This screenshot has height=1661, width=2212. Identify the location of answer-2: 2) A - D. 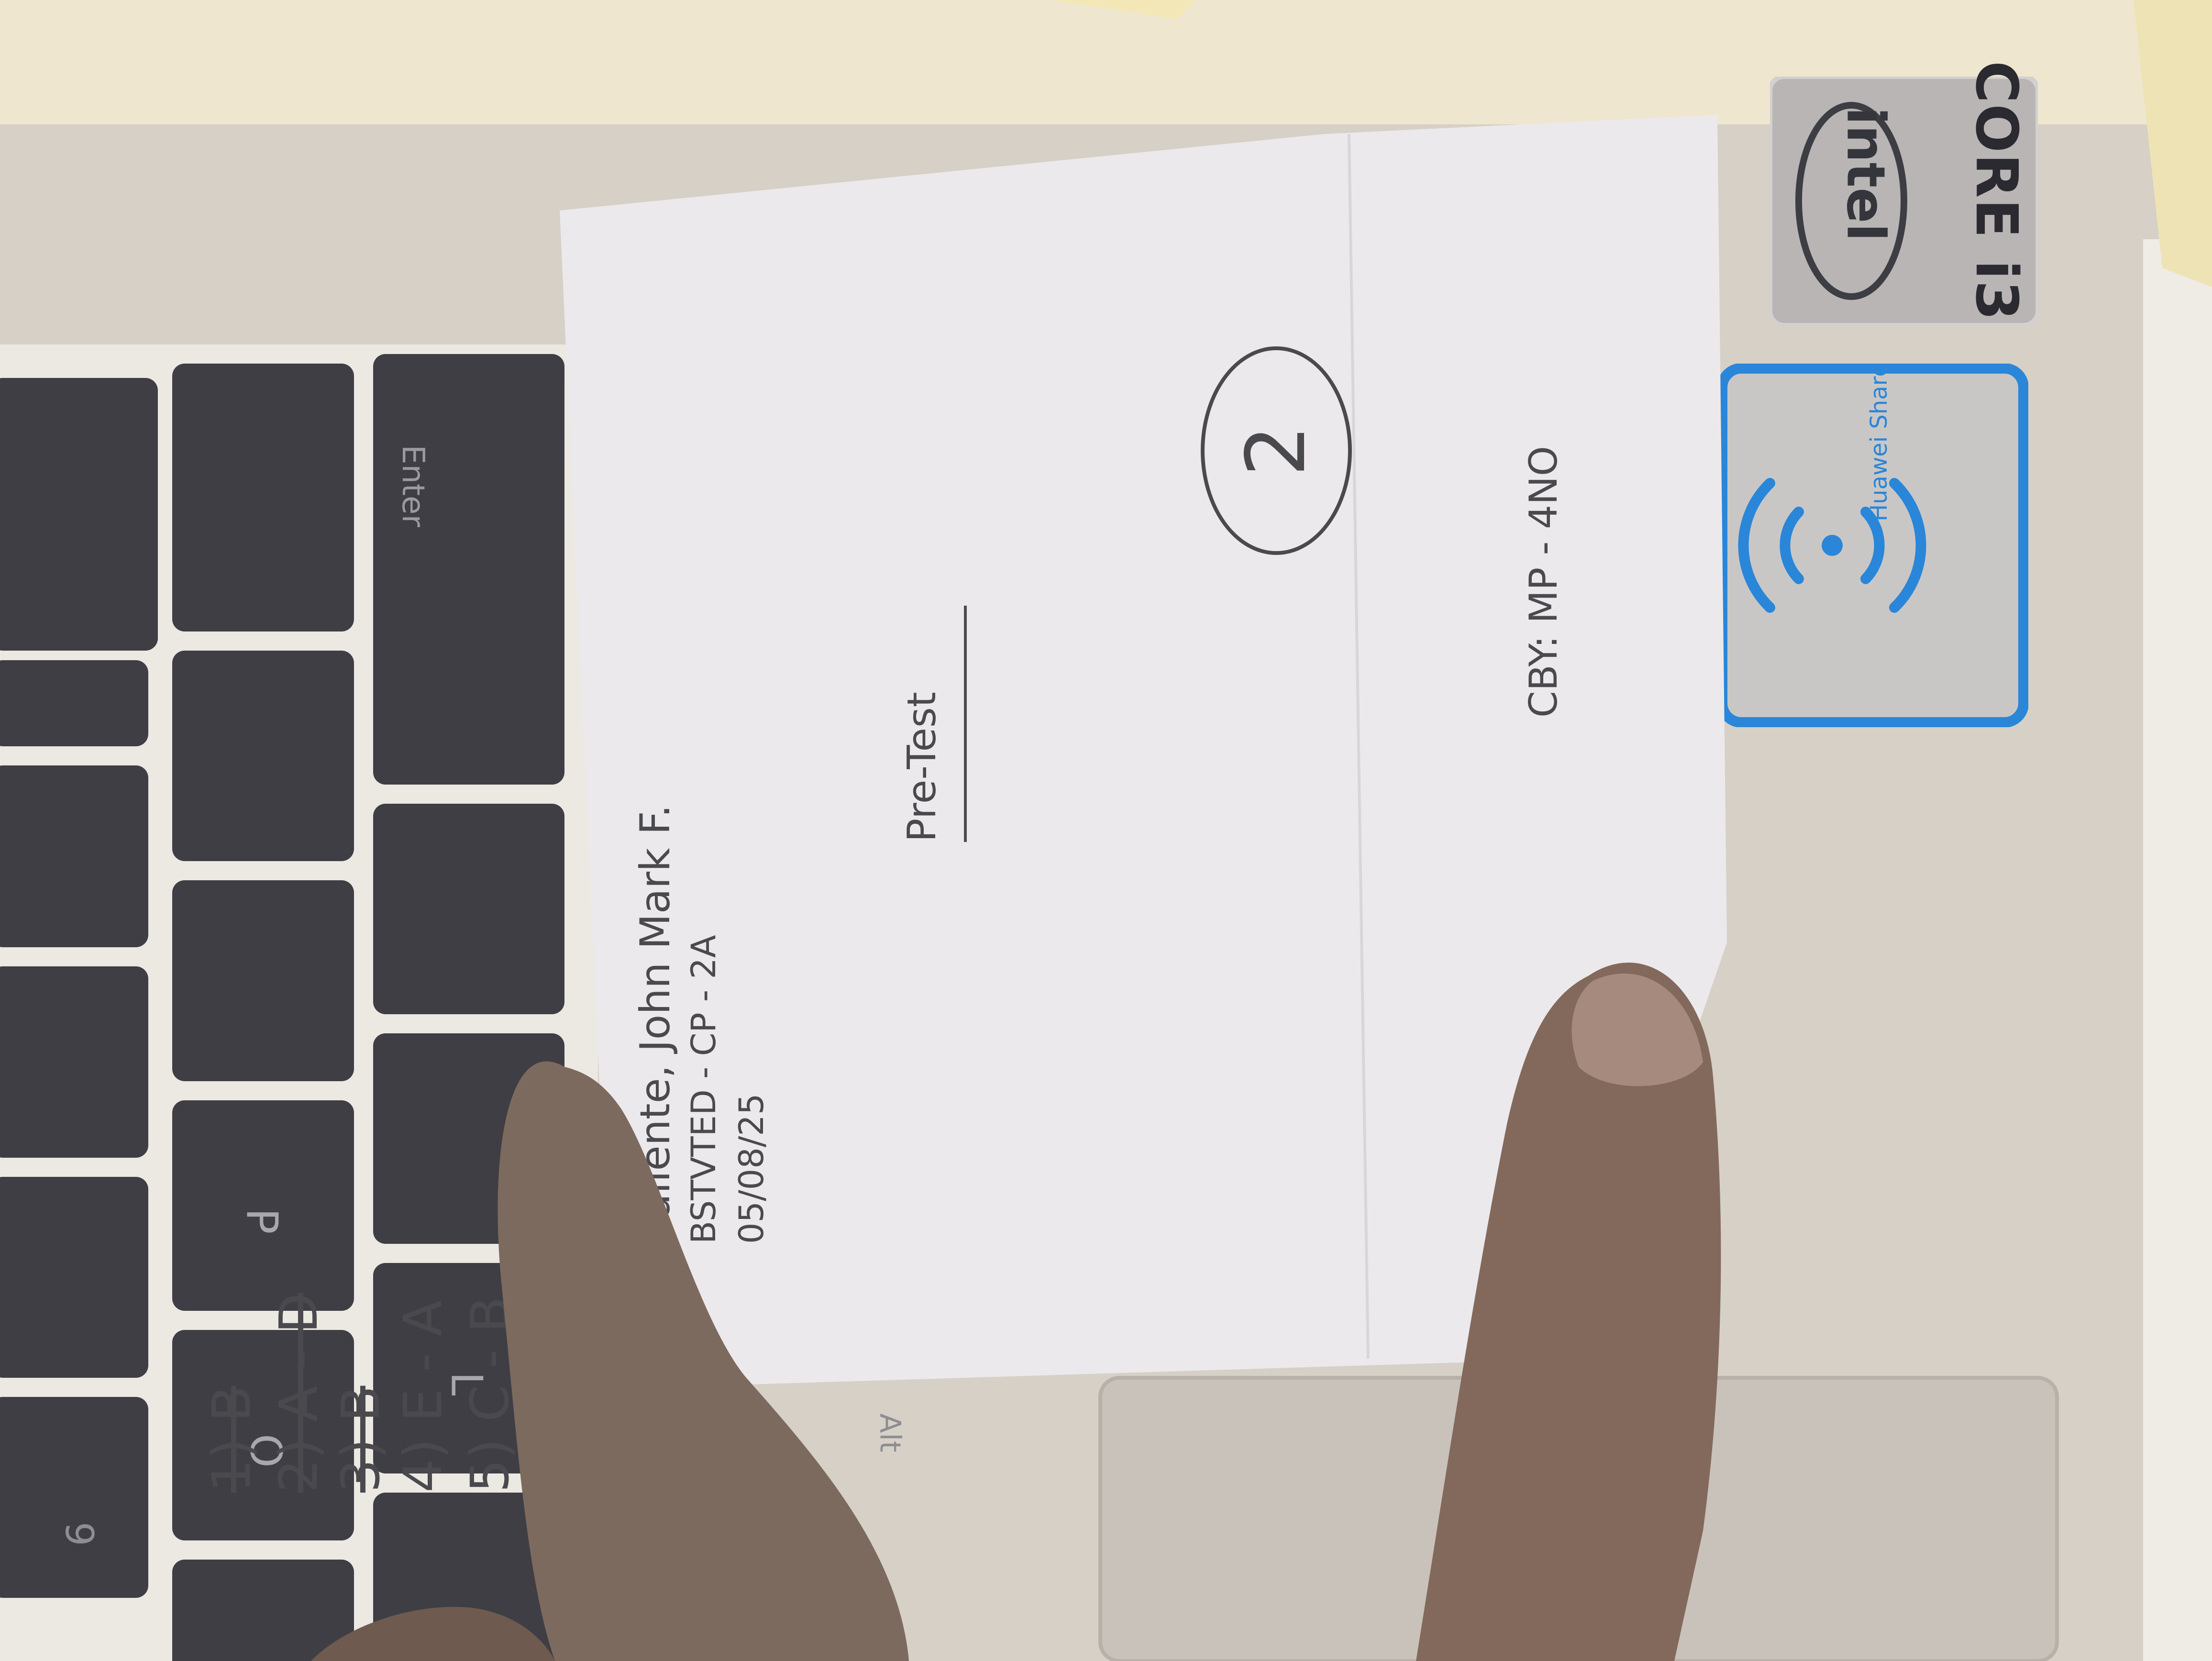
(298, 1393).